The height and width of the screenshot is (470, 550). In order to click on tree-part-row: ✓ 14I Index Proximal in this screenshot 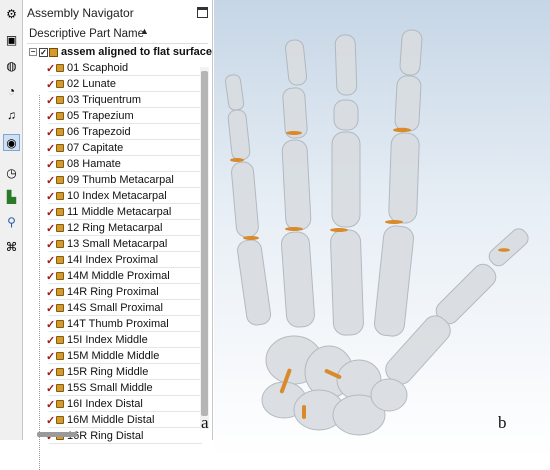, I will do `click(117, 260)`.